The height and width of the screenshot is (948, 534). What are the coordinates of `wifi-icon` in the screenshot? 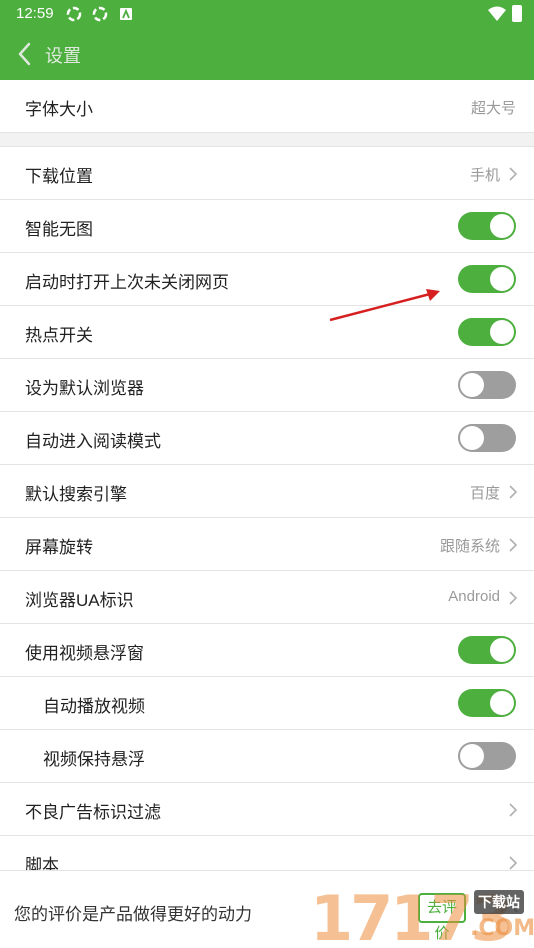 It's located at (497, 13).